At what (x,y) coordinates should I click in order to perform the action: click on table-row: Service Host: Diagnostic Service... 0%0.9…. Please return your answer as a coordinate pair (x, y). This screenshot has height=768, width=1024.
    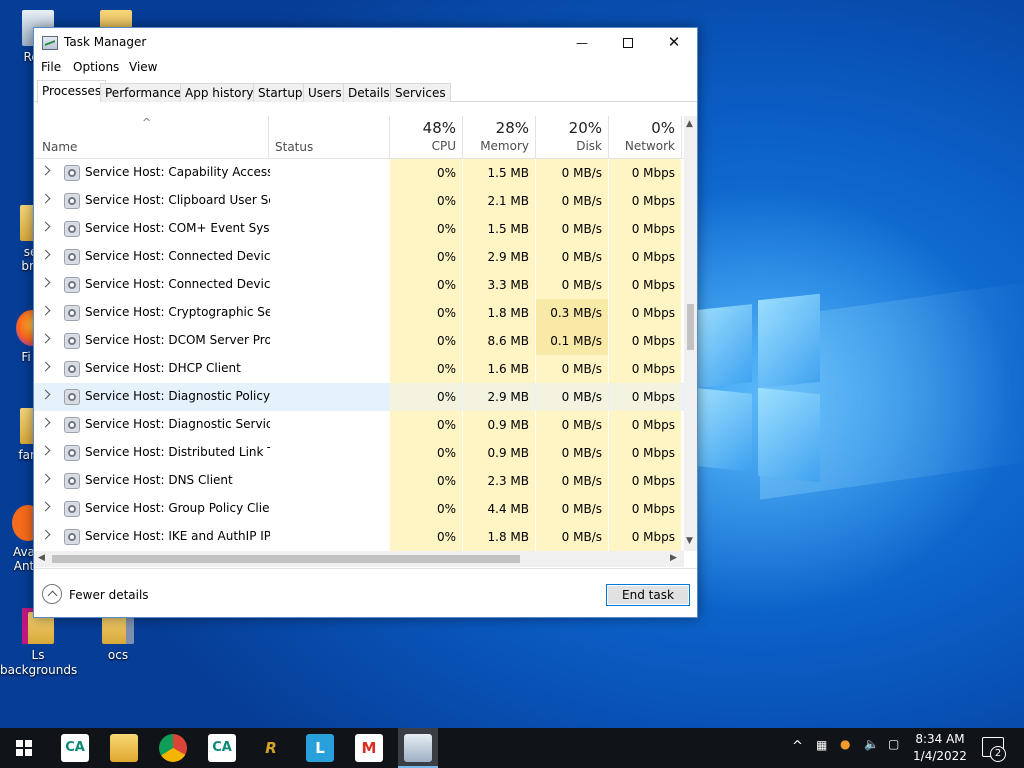
    Looking at the image, I should click on (359, 425).